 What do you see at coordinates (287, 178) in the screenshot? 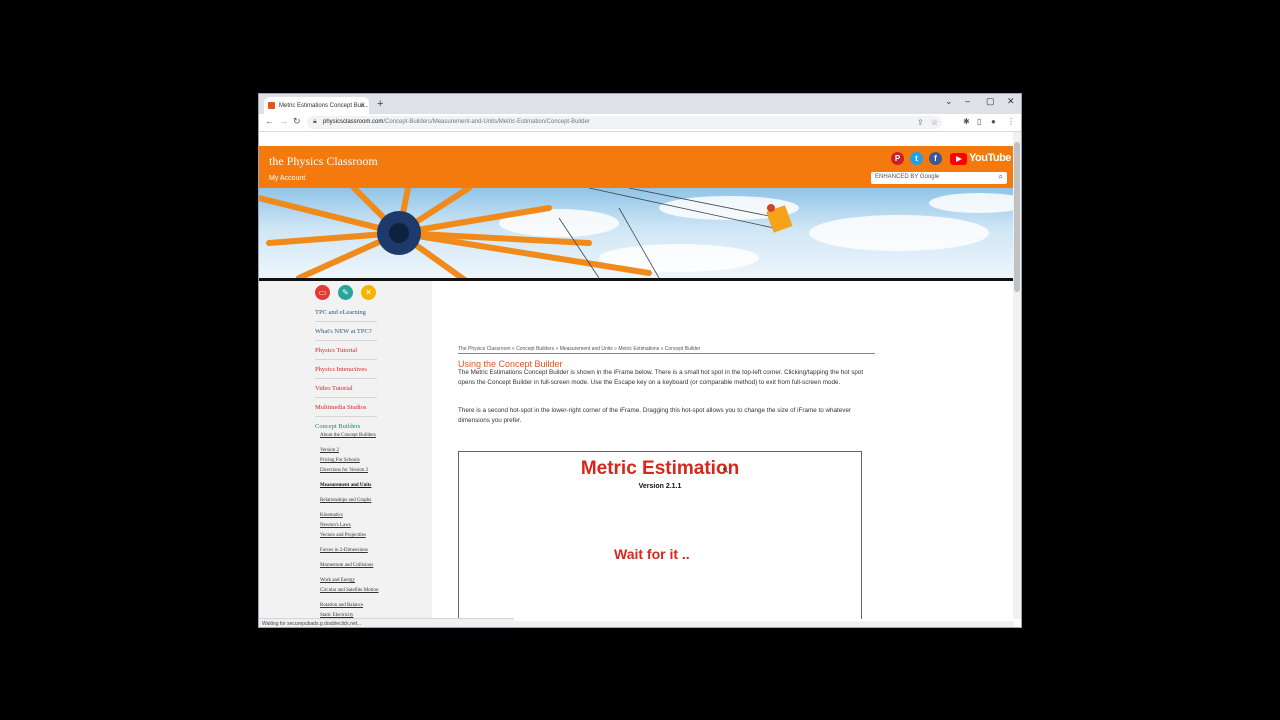
I see `my-account-link: My Account` at bounding box center [287, 178].